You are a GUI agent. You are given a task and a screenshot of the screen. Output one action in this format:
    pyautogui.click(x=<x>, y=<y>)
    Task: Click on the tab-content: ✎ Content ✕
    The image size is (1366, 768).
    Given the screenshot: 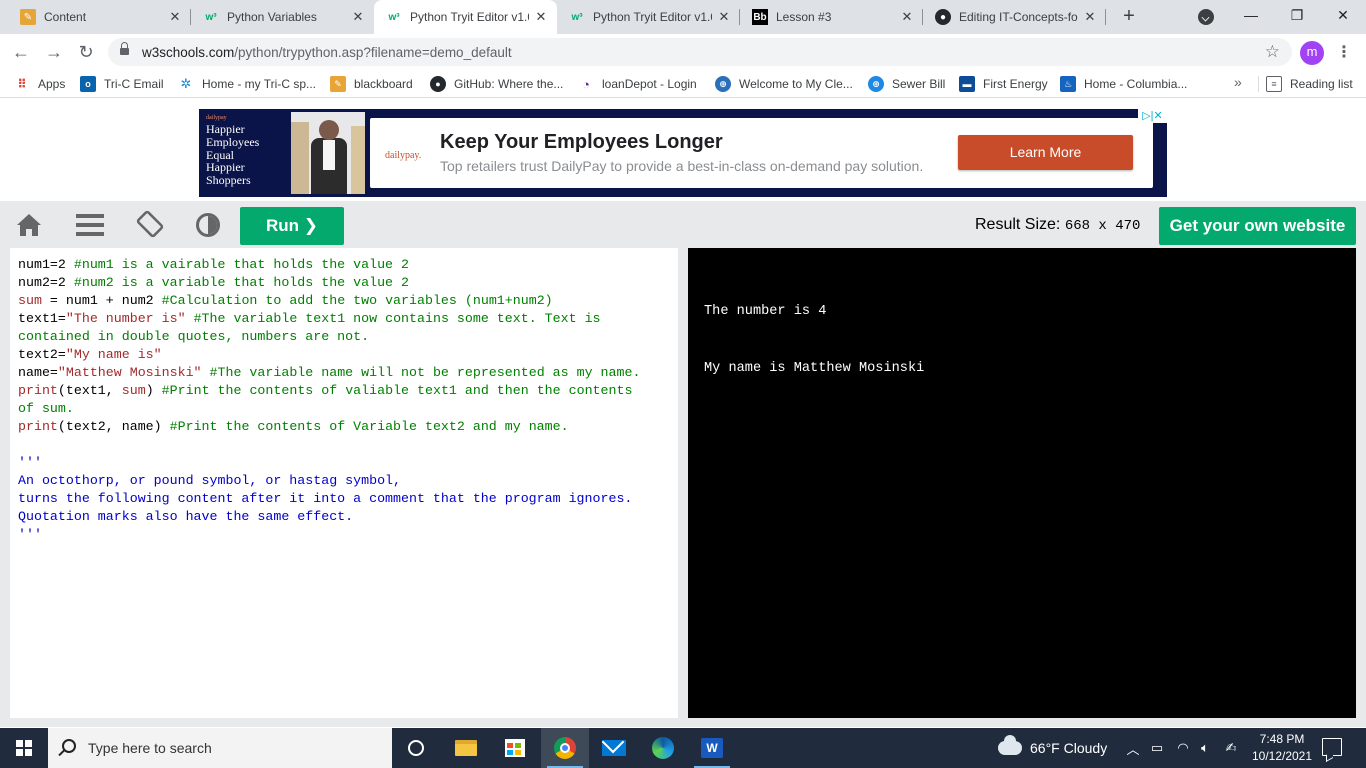 What is the action you would take?
    pyautogui.click(x=99, y=17)
    